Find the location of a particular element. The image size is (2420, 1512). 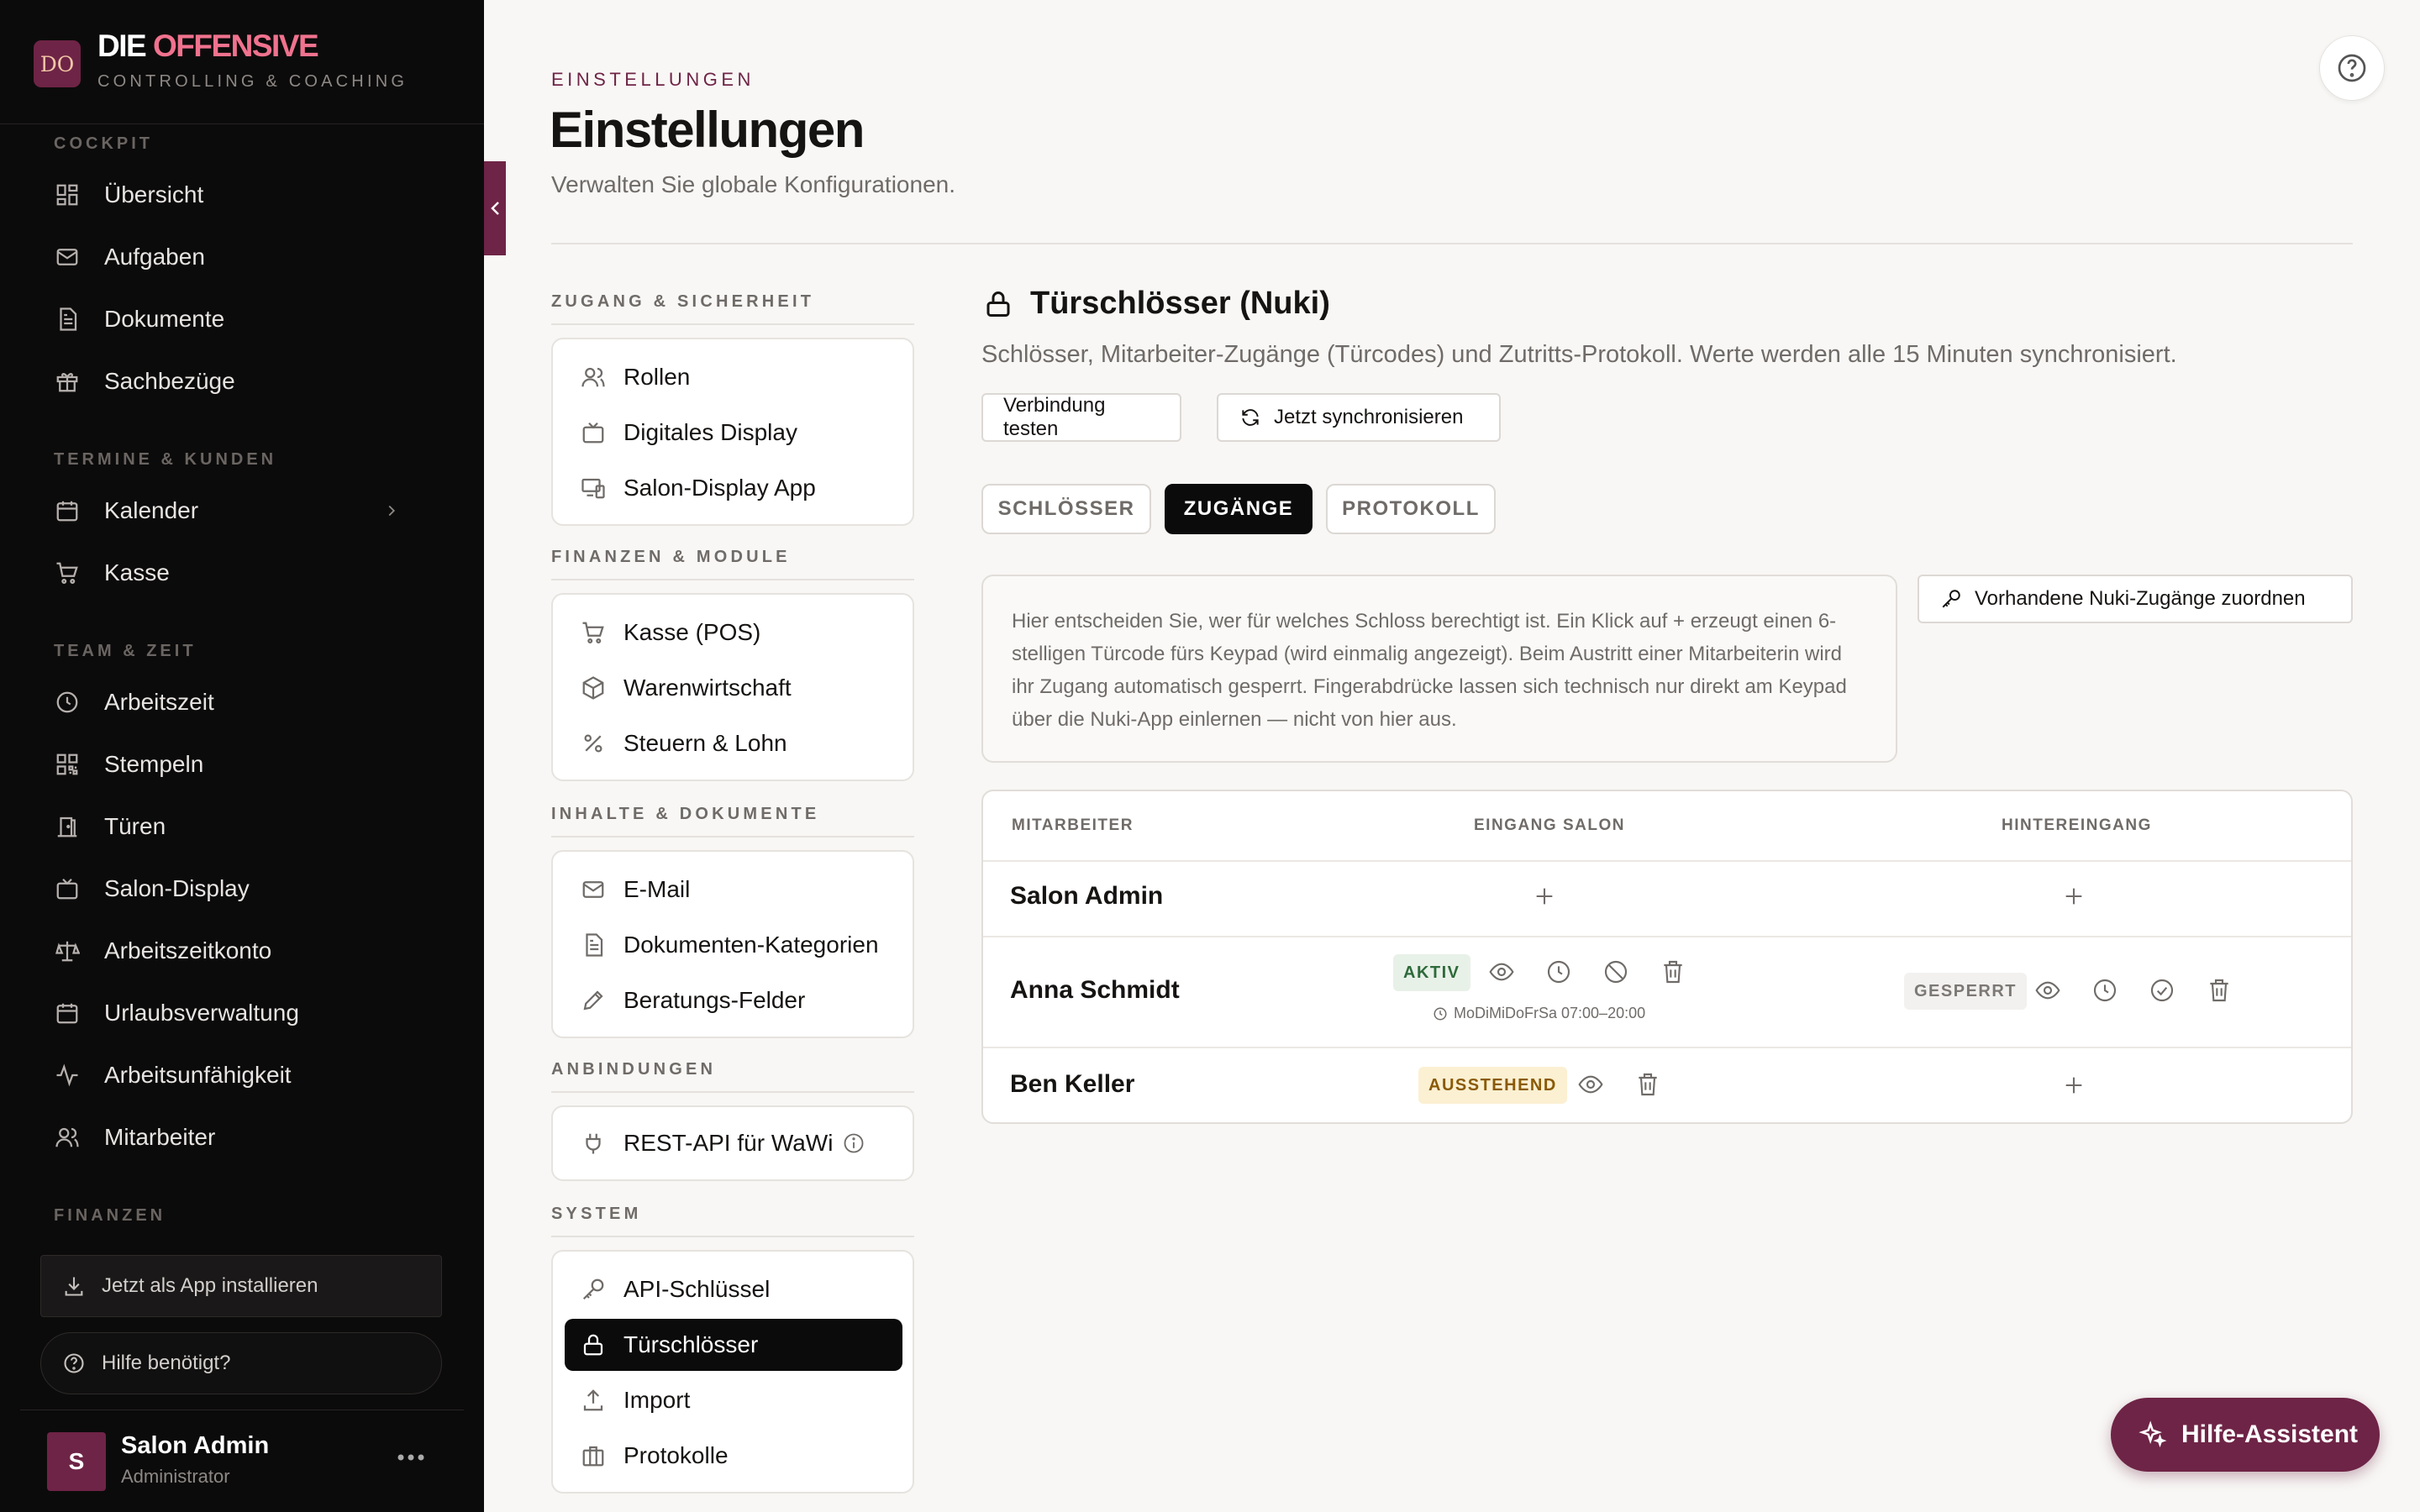

brand-logo: DO is located at coordinates (58, 63).